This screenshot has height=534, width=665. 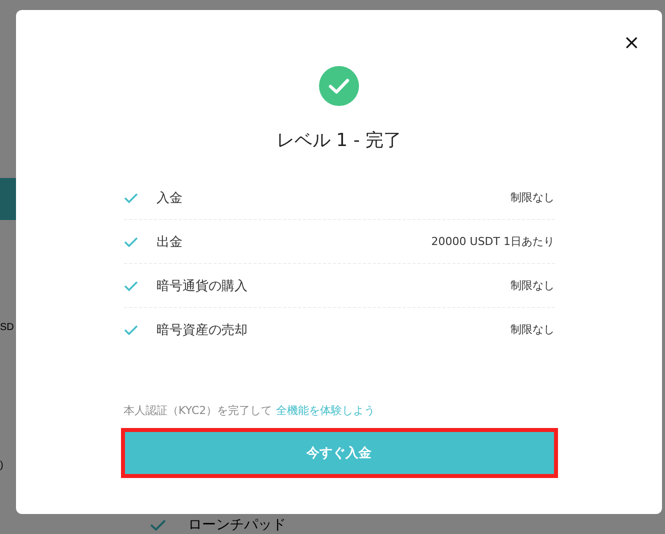 I want to click on note-text: 本人認証（KYC2）を完了して, so click(x=198, y=410).